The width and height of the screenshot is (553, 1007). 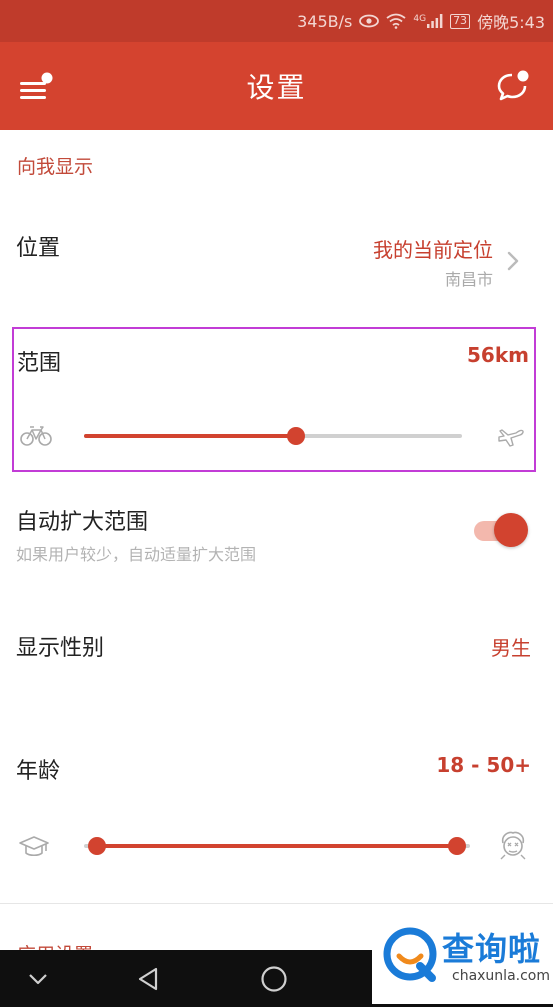 What do you see at coordinates (511, 22) in the screenshot?
I see `clock: 傍晚5:43` at bounding box center [511, 22].